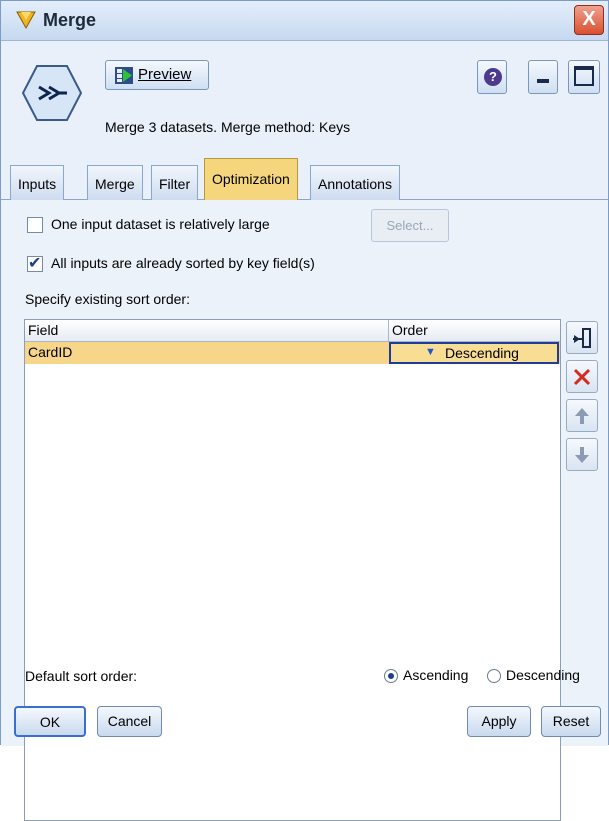  What do you see at coordinates (81, 676) in the screenshot?
I see `default-sort-label: Default sort order:` at bounding box center [81, 676].